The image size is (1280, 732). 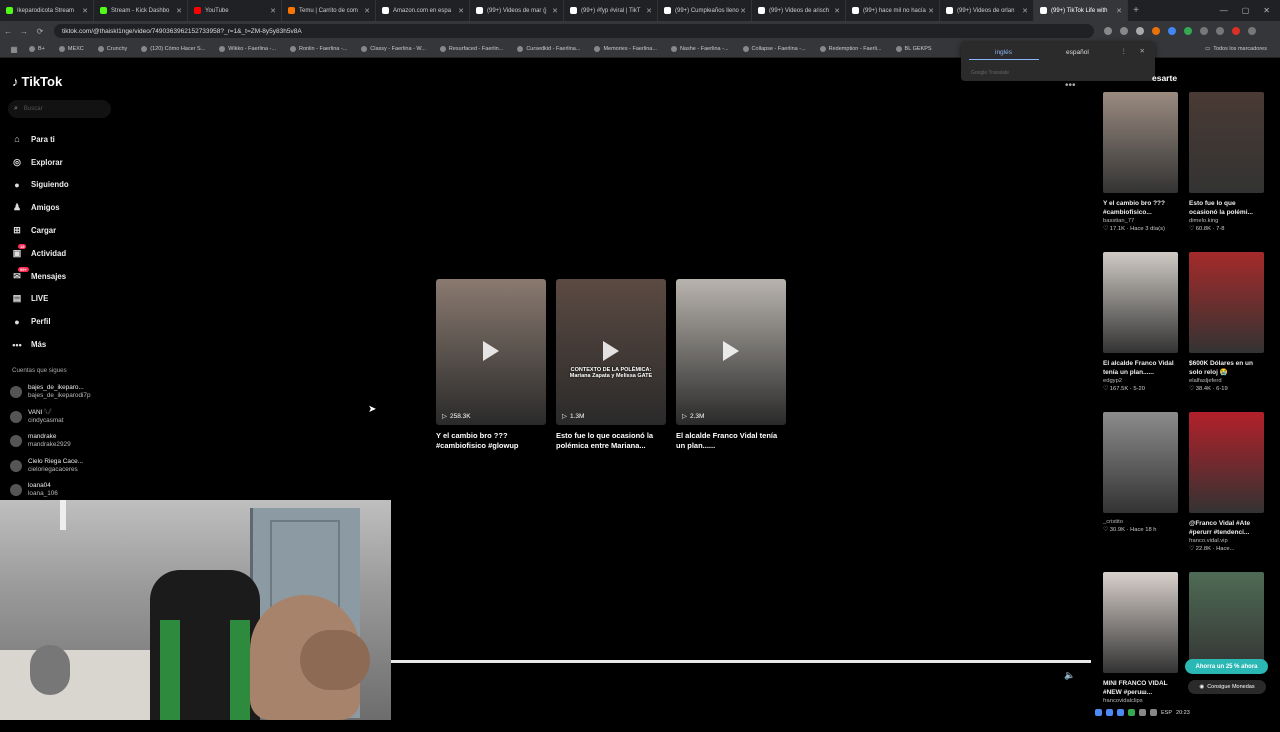 What do you see at coordinates (37, 49) in the screenshot?
I see `bookmark-item: B+` at bounding box center [37, 49].